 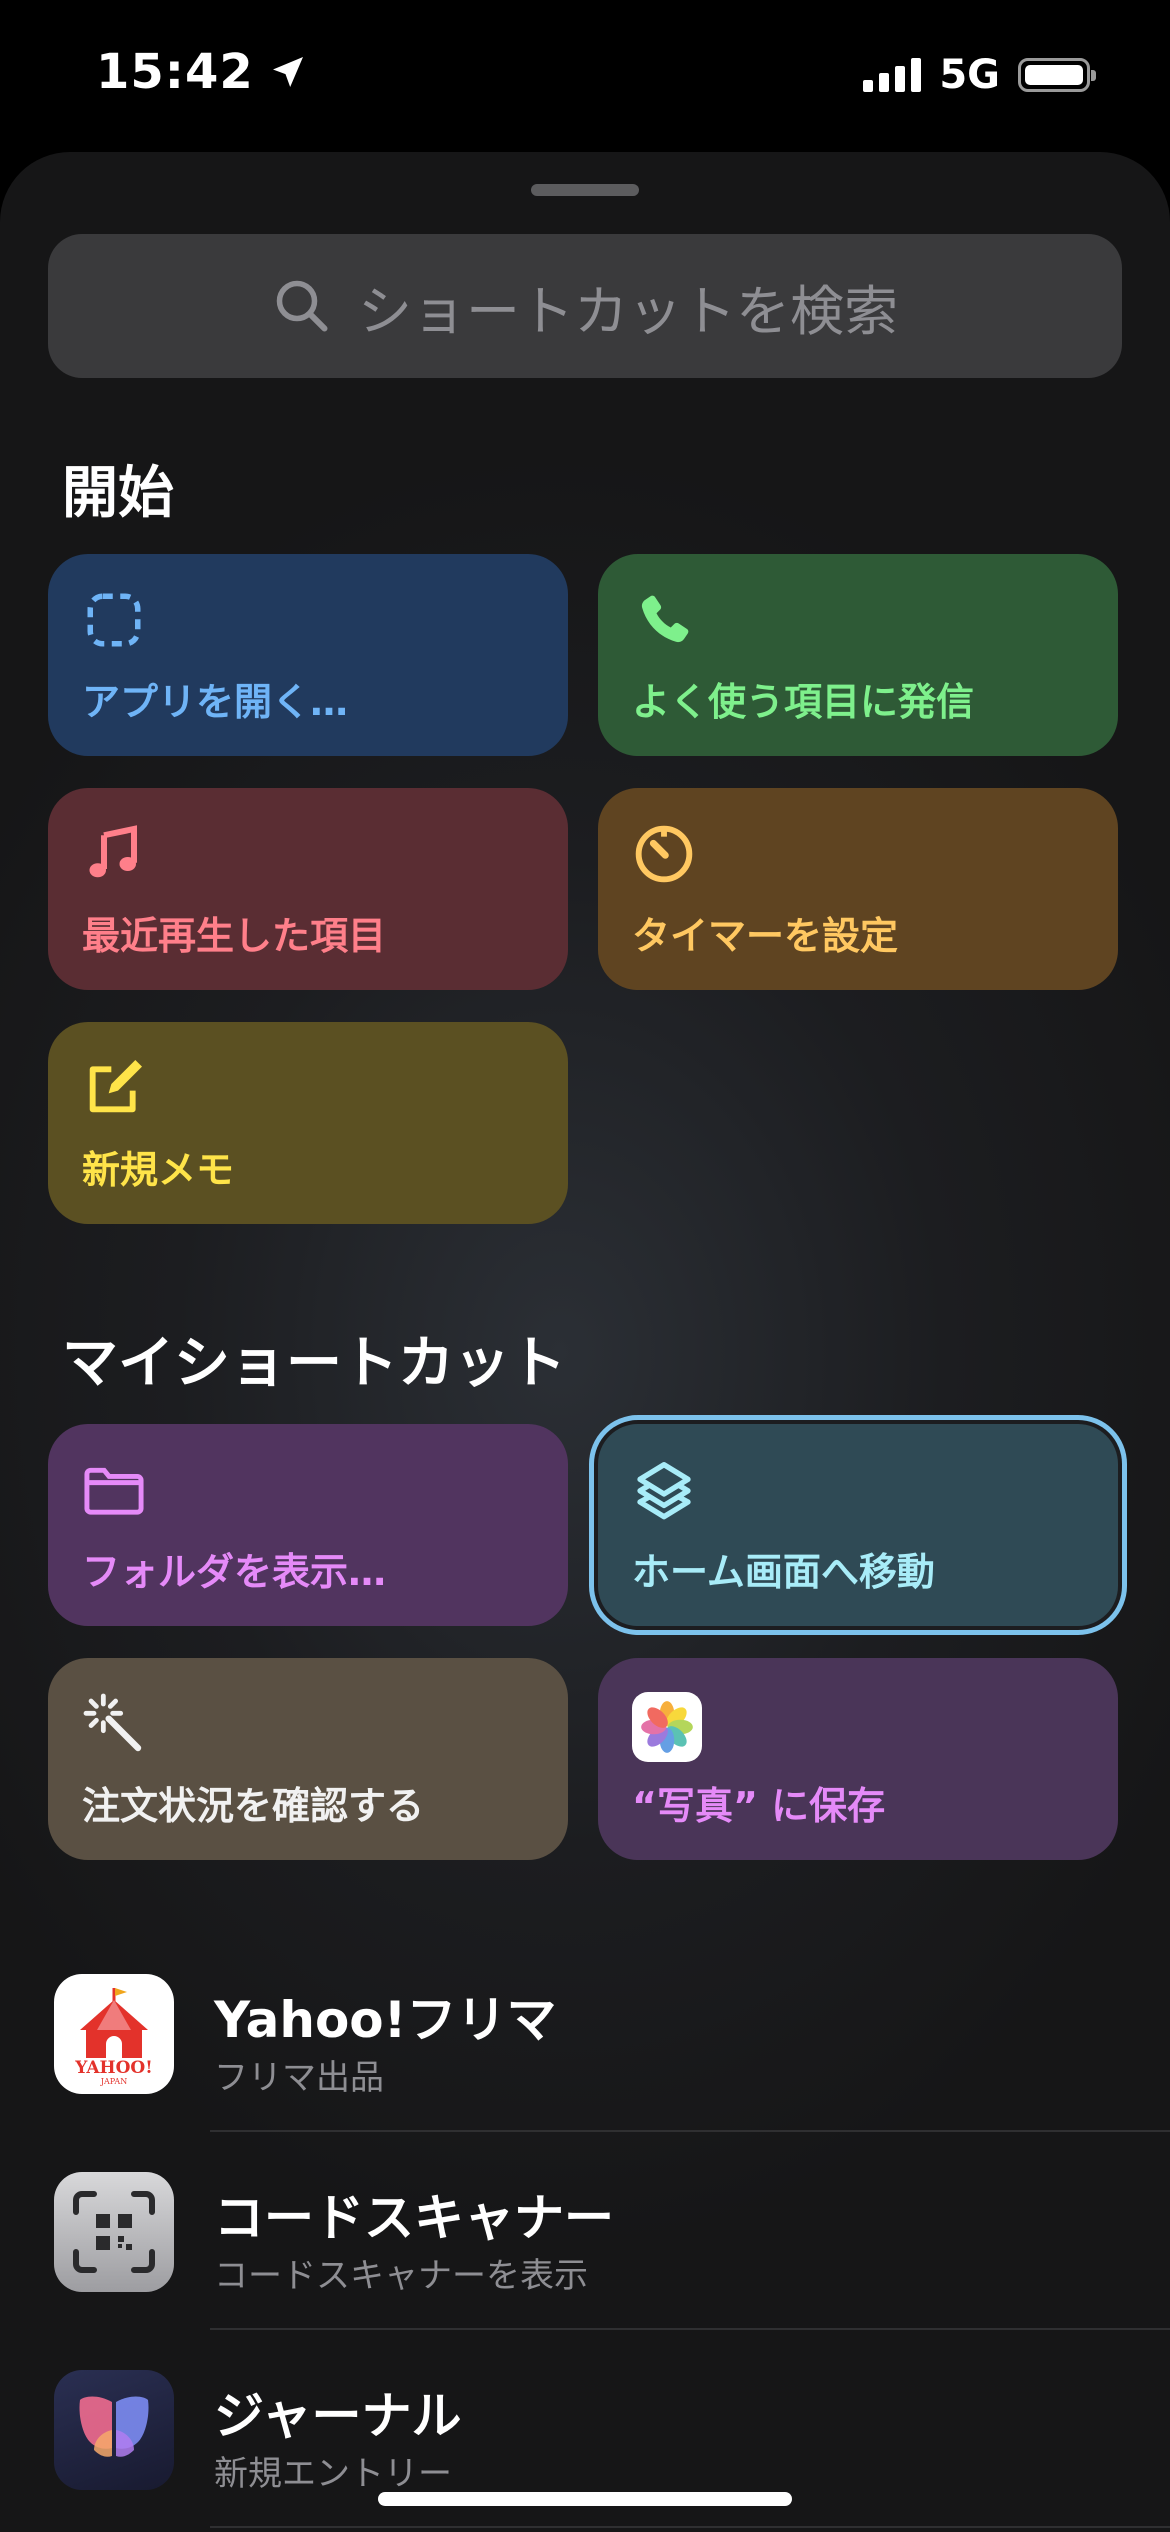 I want to click on yahoo-logo-text: YAHOO!, so click(x=114, y=2068).